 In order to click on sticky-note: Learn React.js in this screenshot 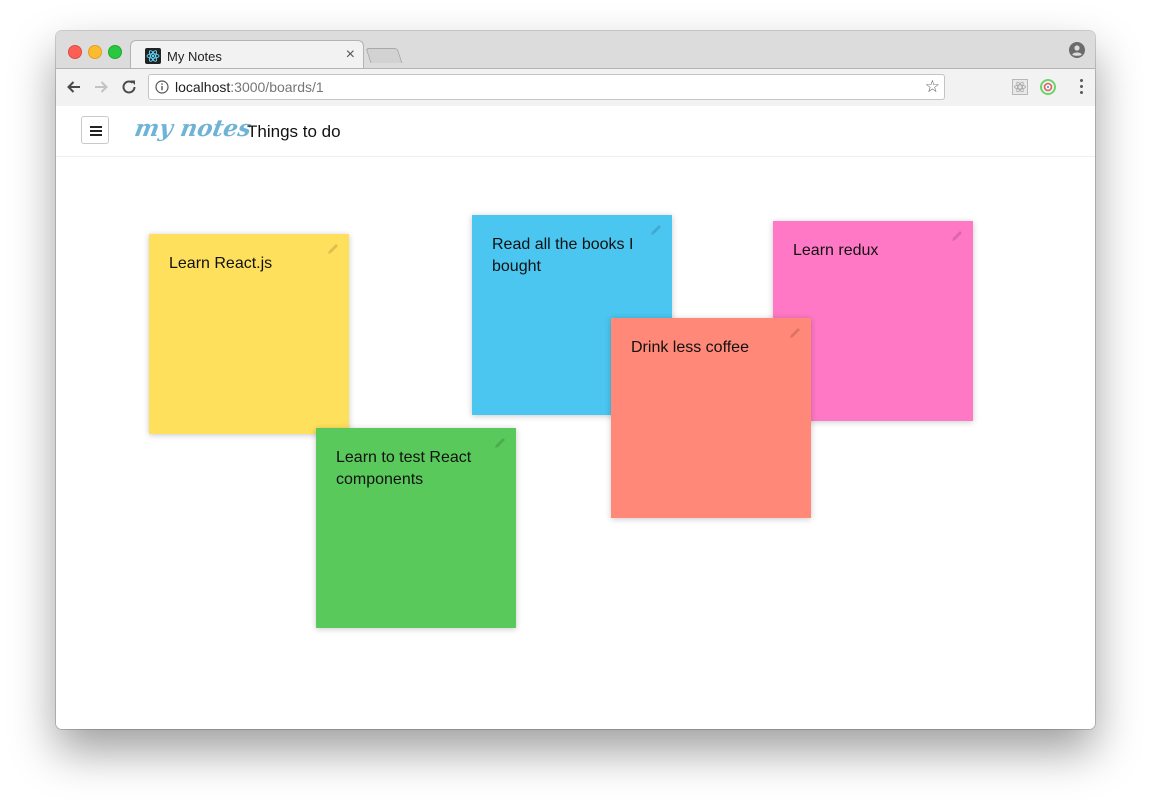, I will do `click(249, 334)`.